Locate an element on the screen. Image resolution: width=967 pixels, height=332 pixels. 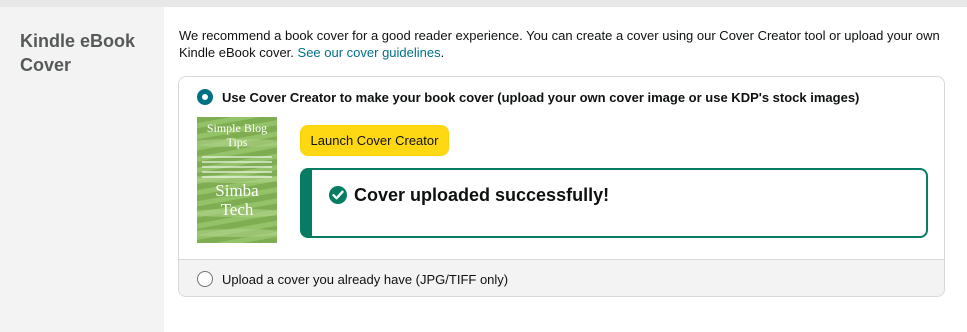
upload-cover-radio is located at coordinates (205, 279).